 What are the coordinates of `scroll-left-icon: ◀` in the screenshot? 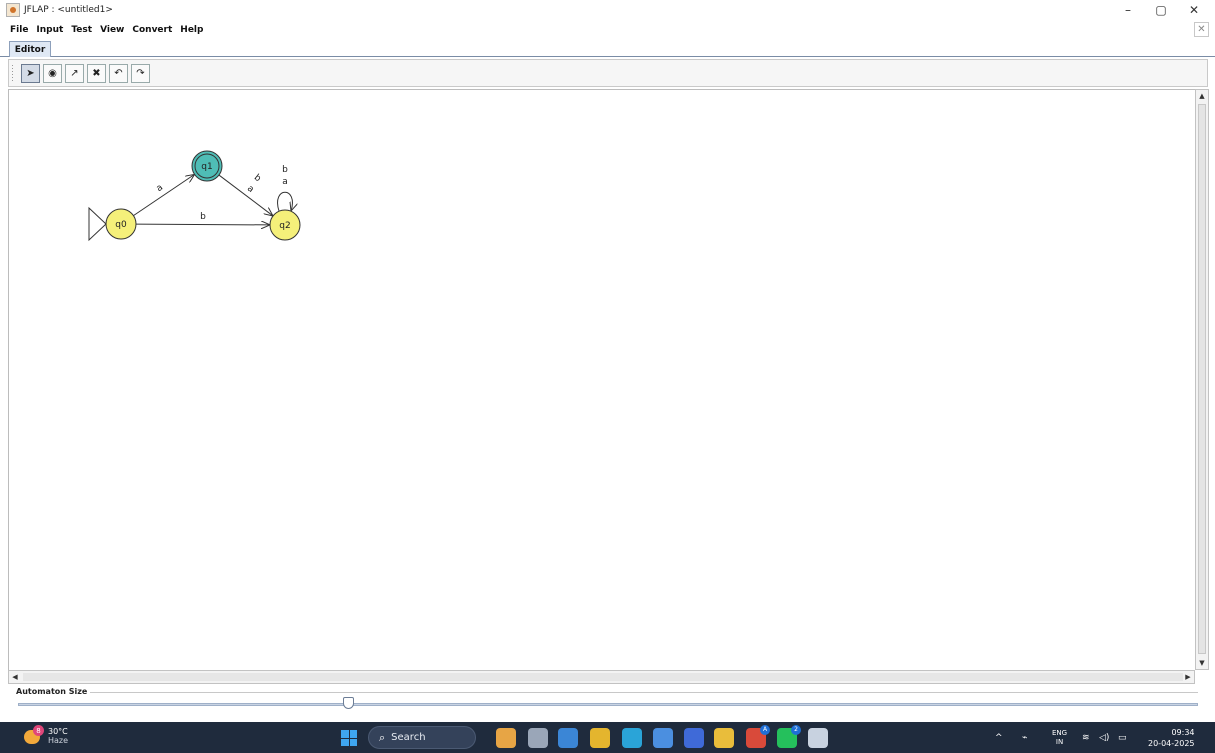 It's located at (15, 677).